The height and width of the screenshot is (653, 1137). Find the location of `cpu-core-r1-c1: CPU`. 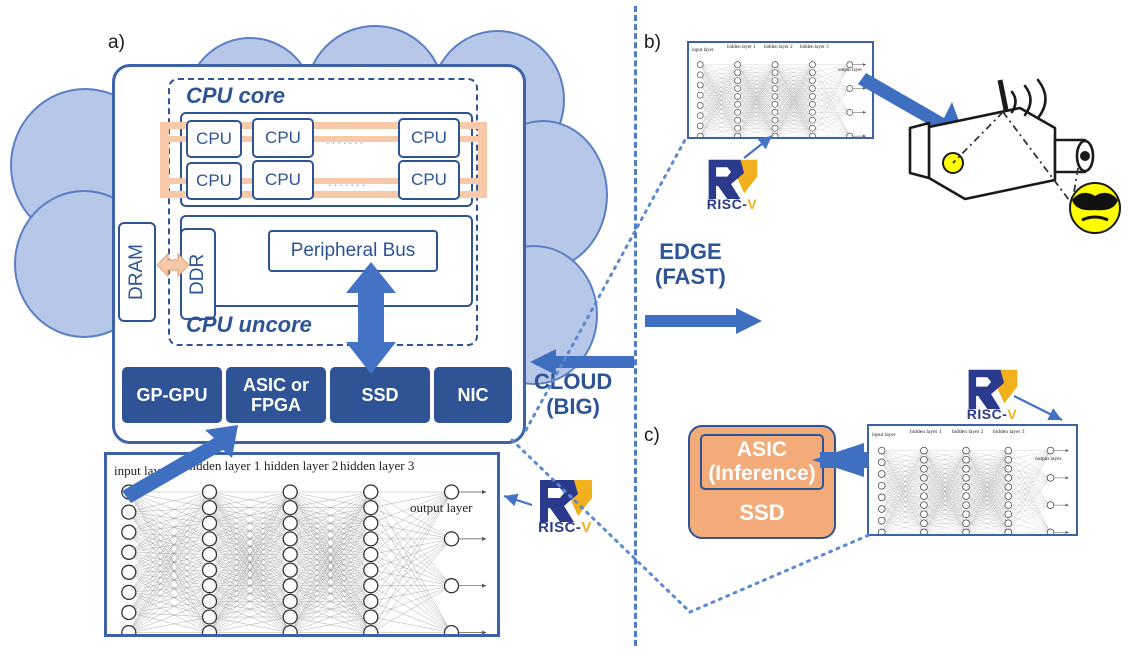

cpu-core-r1-c1: CPU is located at coordinates (214, 139).